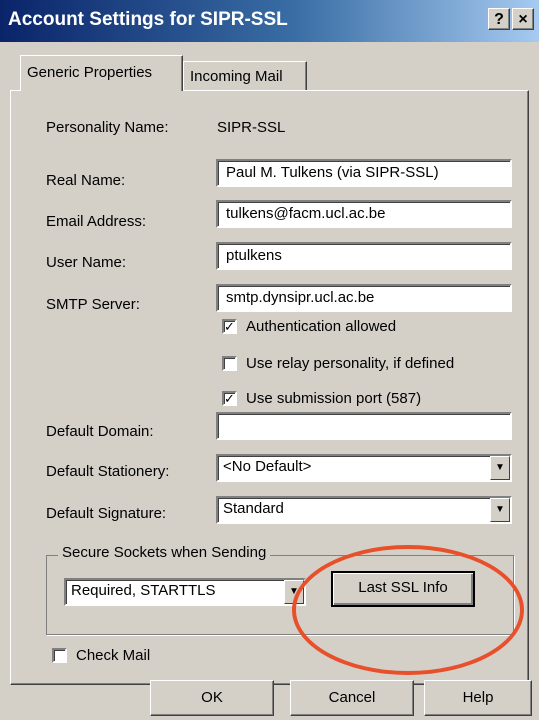  What do you see at coordinates (107, 127) in the screenshot?
I see `personality-name-label: Personality Name:` at bounding box center [107, 127].